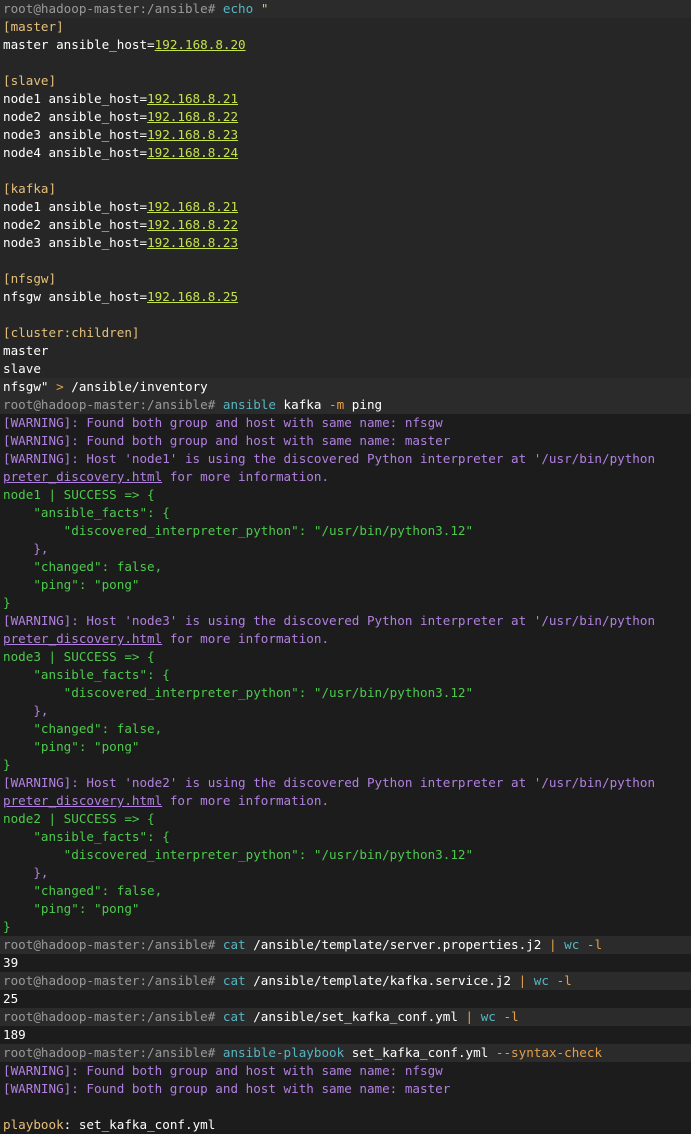 The image size is (691, 1134). Describe the element at coordinates (345, 387) in the screenshot. I see `command-line: nfsgw" > /ansible/inventory` at that location.